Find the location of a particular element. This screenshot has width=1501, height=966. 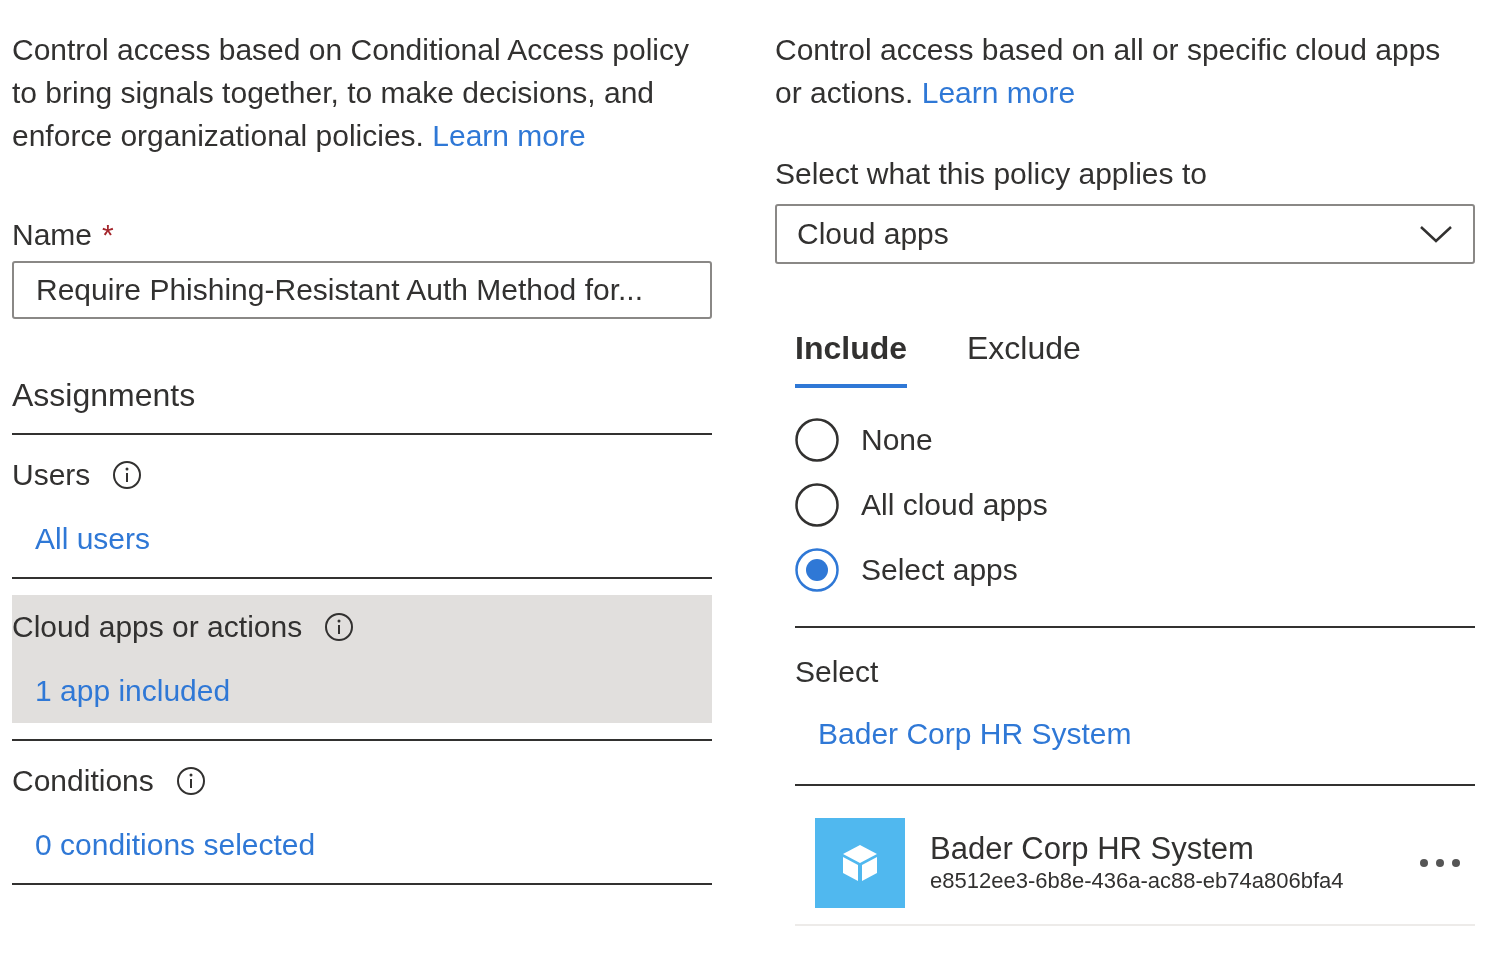

assignment-link: 0 conditions selected is located at coordinates (175, 845).